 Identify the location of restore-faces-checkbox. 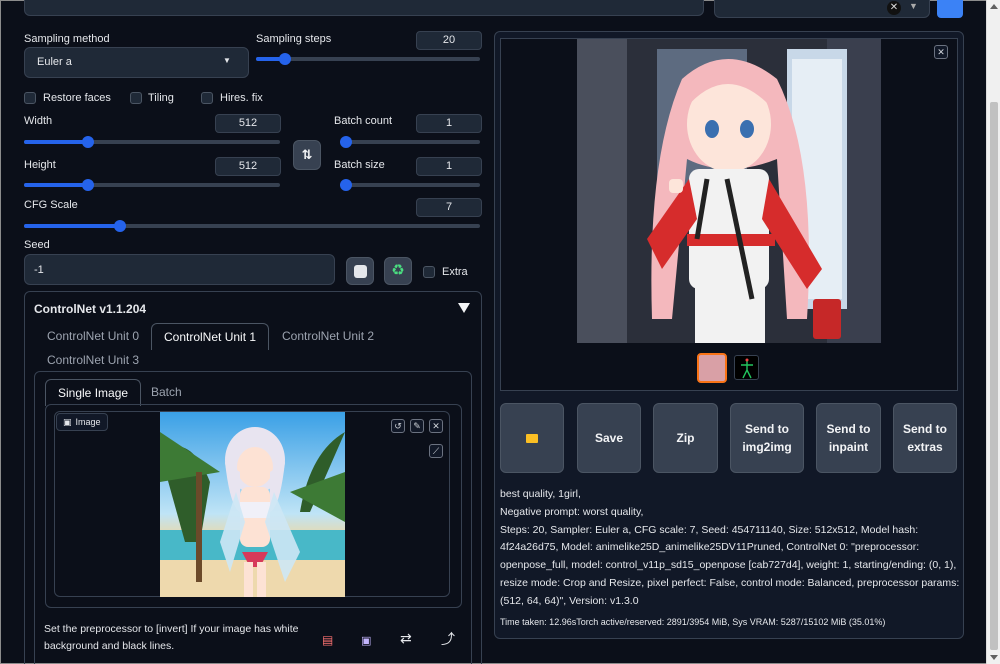
(30, 98).